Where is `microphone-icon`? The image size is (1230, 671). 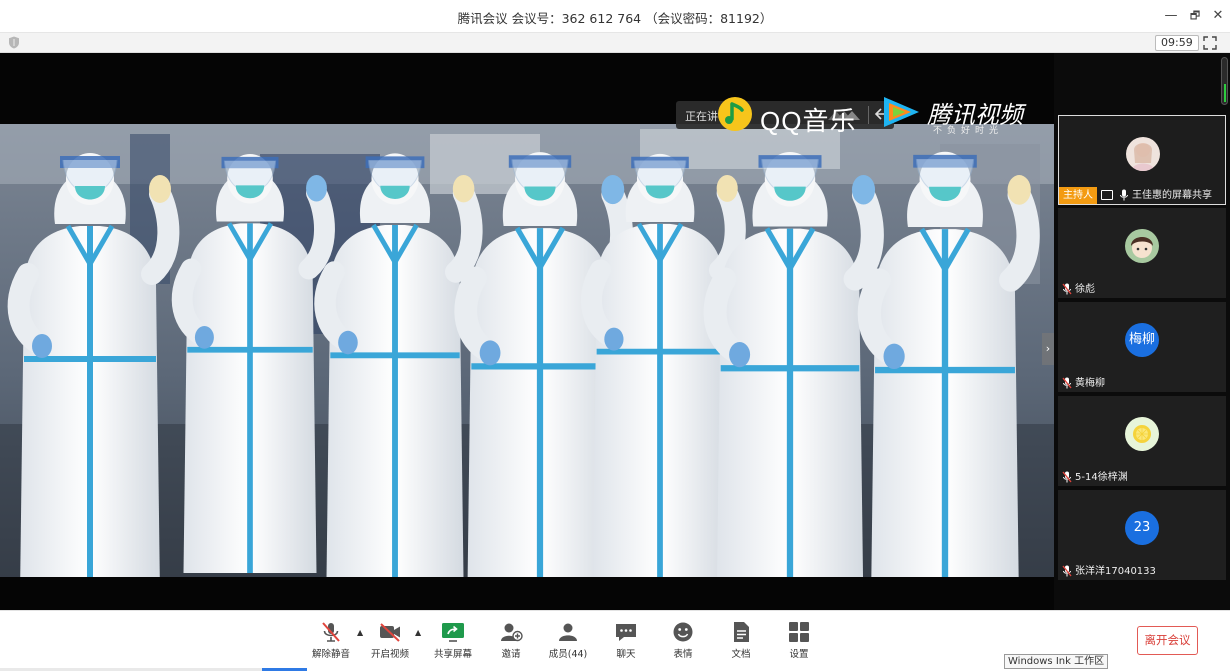 microphone-icon is located at coordinates (1124, 195).